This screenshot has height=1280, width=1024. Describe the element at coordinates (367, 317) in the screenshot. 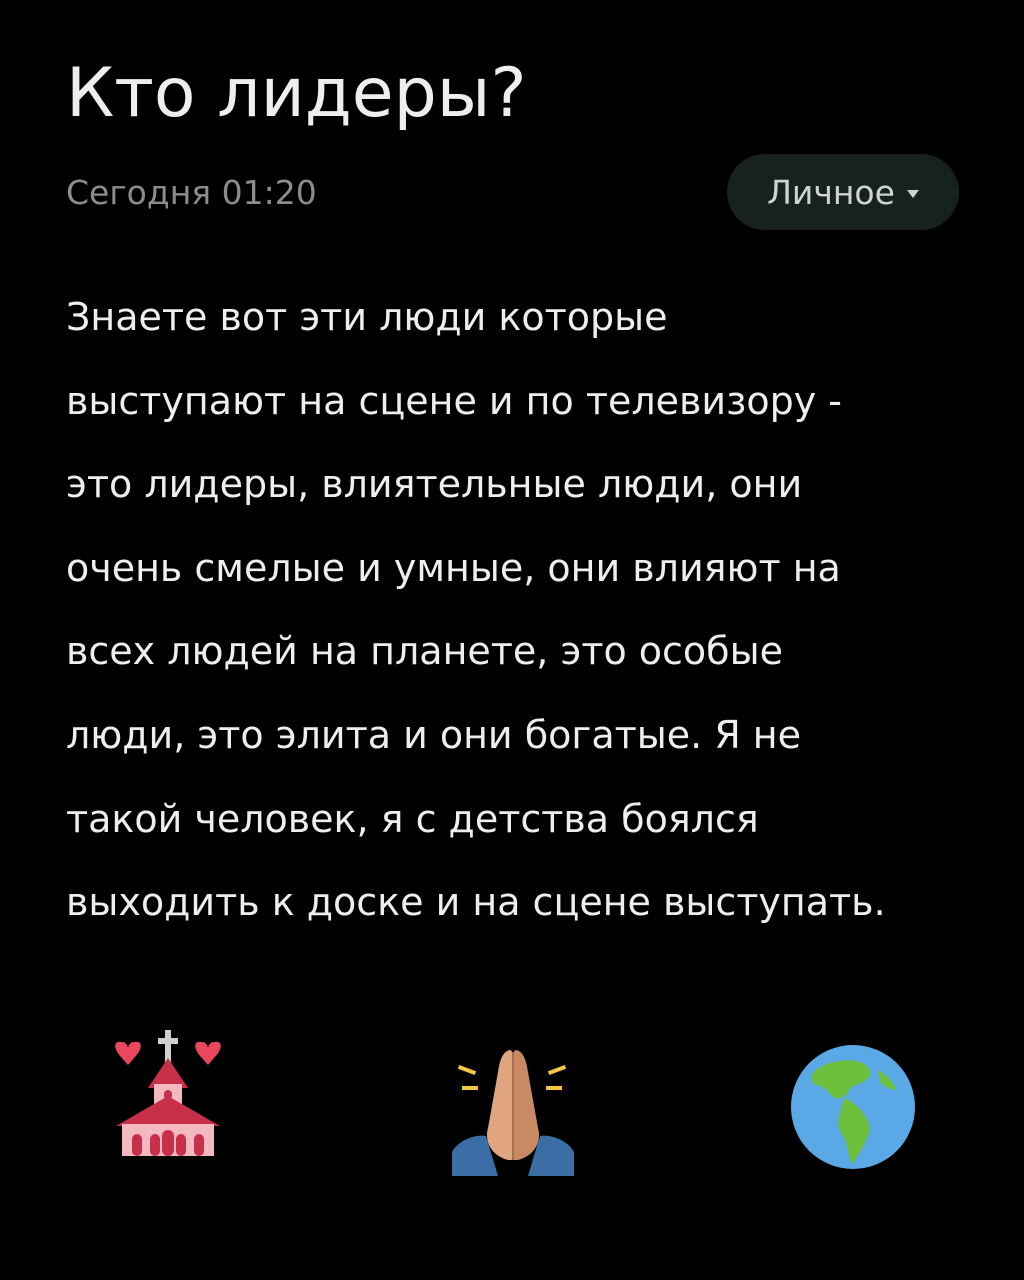

I see `body-line: Знаете вот эти люди которые` at that location.